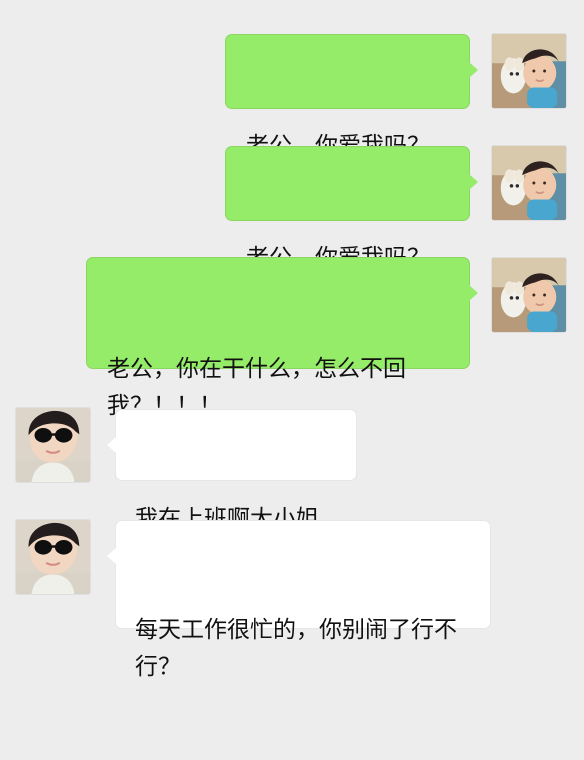 The image size is (584, 760). I want to click on incoming-message-bubble: 我在上班啊大小姐, so click(232, 470).